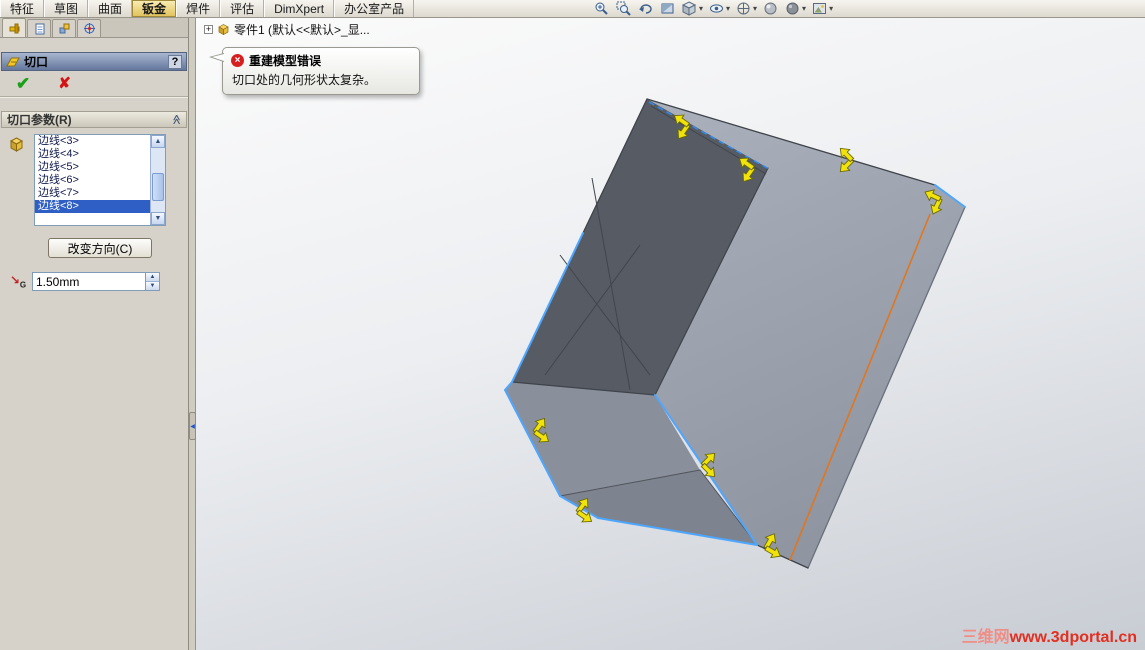 The width and height of the screenshot is (1145, 650). I want to click on cancel-button: ✘, so click(64, 83).